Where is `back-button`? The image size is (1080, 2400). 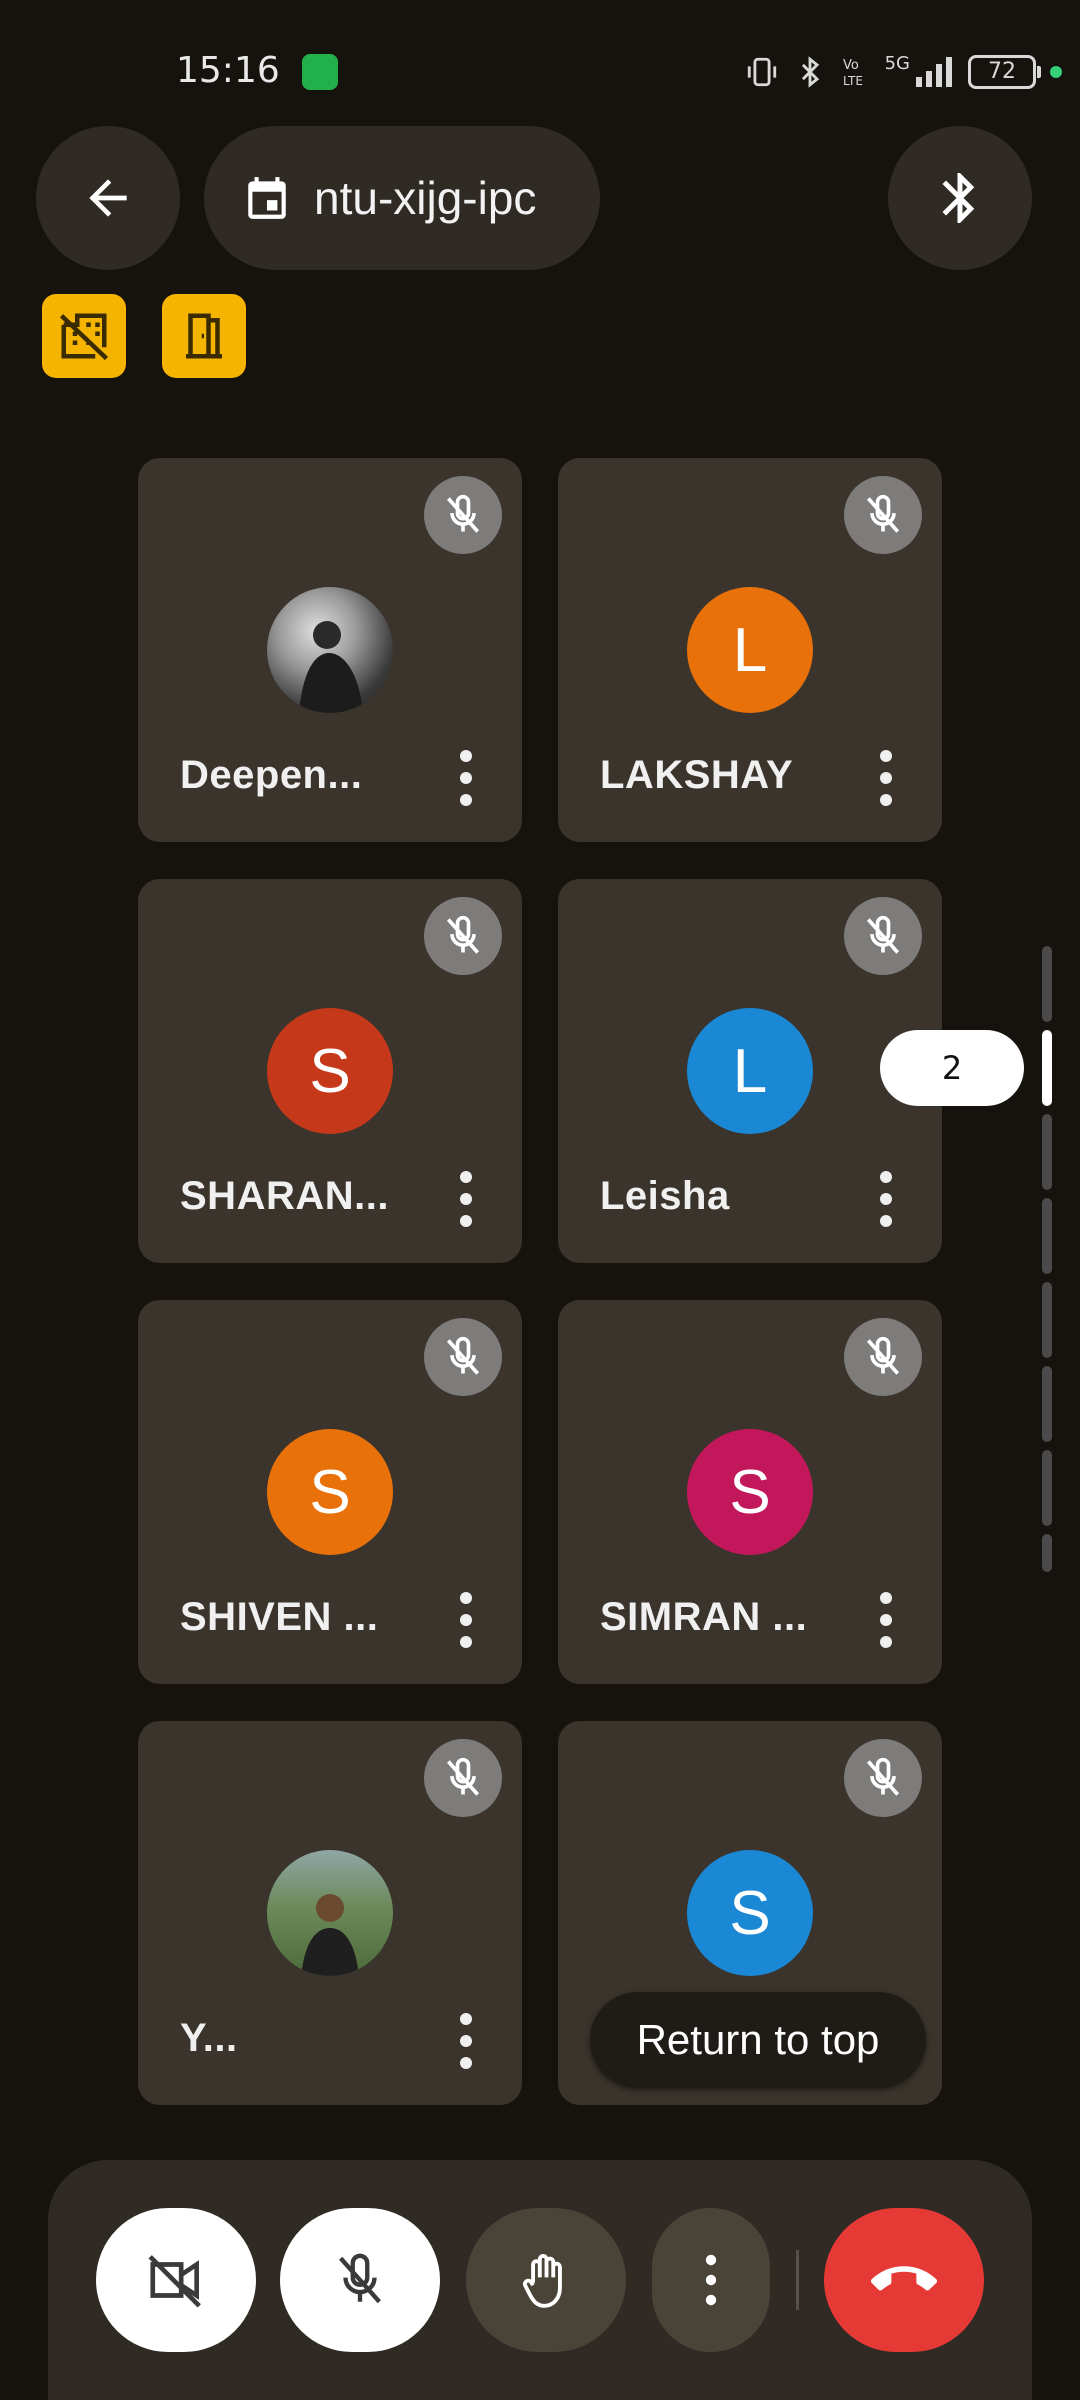
back-button is located at coordinates (108, 198).